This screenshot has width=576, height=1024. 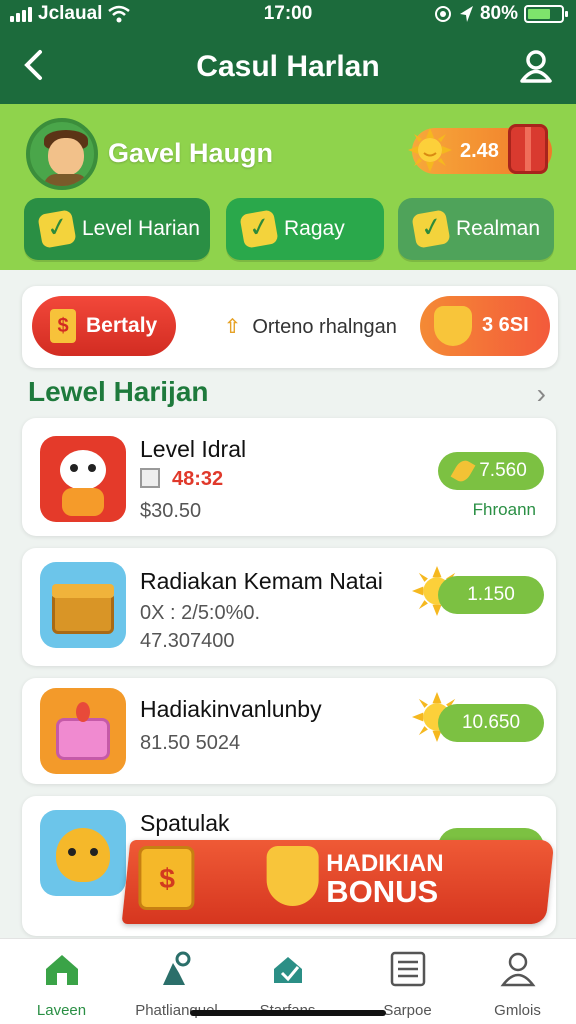 What do you see at coordinates (466, 14) in the screenshot?
I see `navigation-arrow-icon` at bounding box center [466, 14].